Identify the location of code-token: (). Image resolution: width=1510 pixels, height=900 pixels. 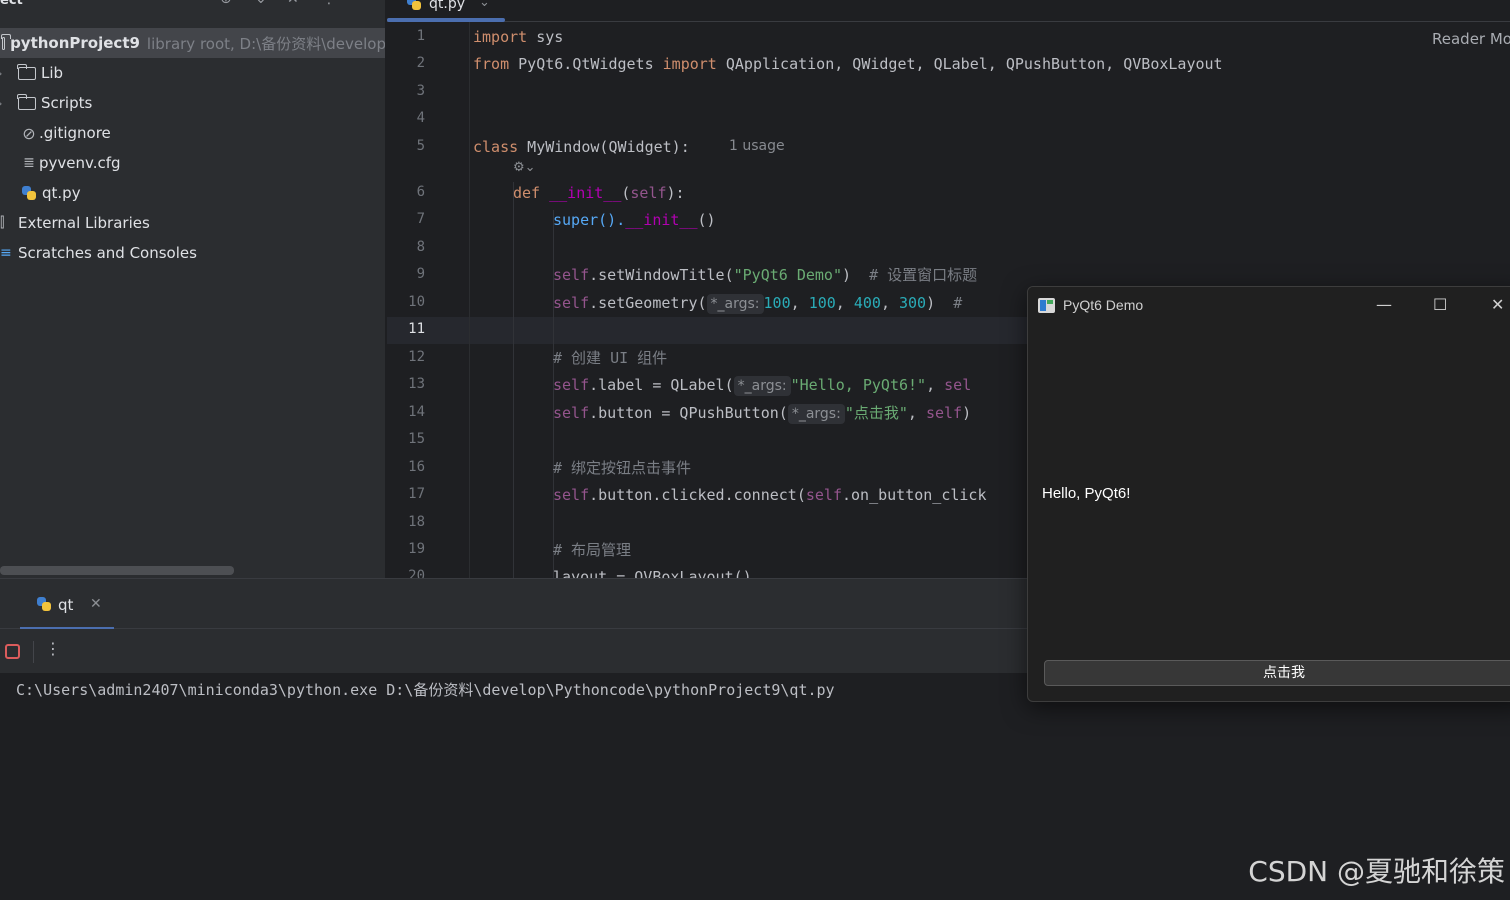
(706, 220).